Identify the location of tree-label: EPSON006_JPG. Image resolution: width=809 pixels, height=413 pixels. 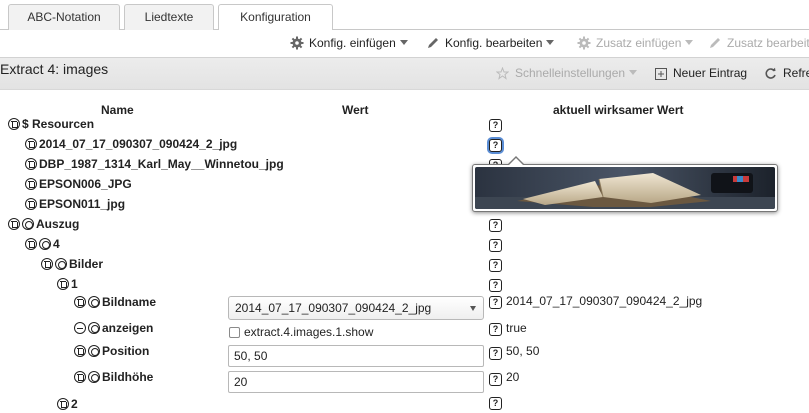
(85, 184).